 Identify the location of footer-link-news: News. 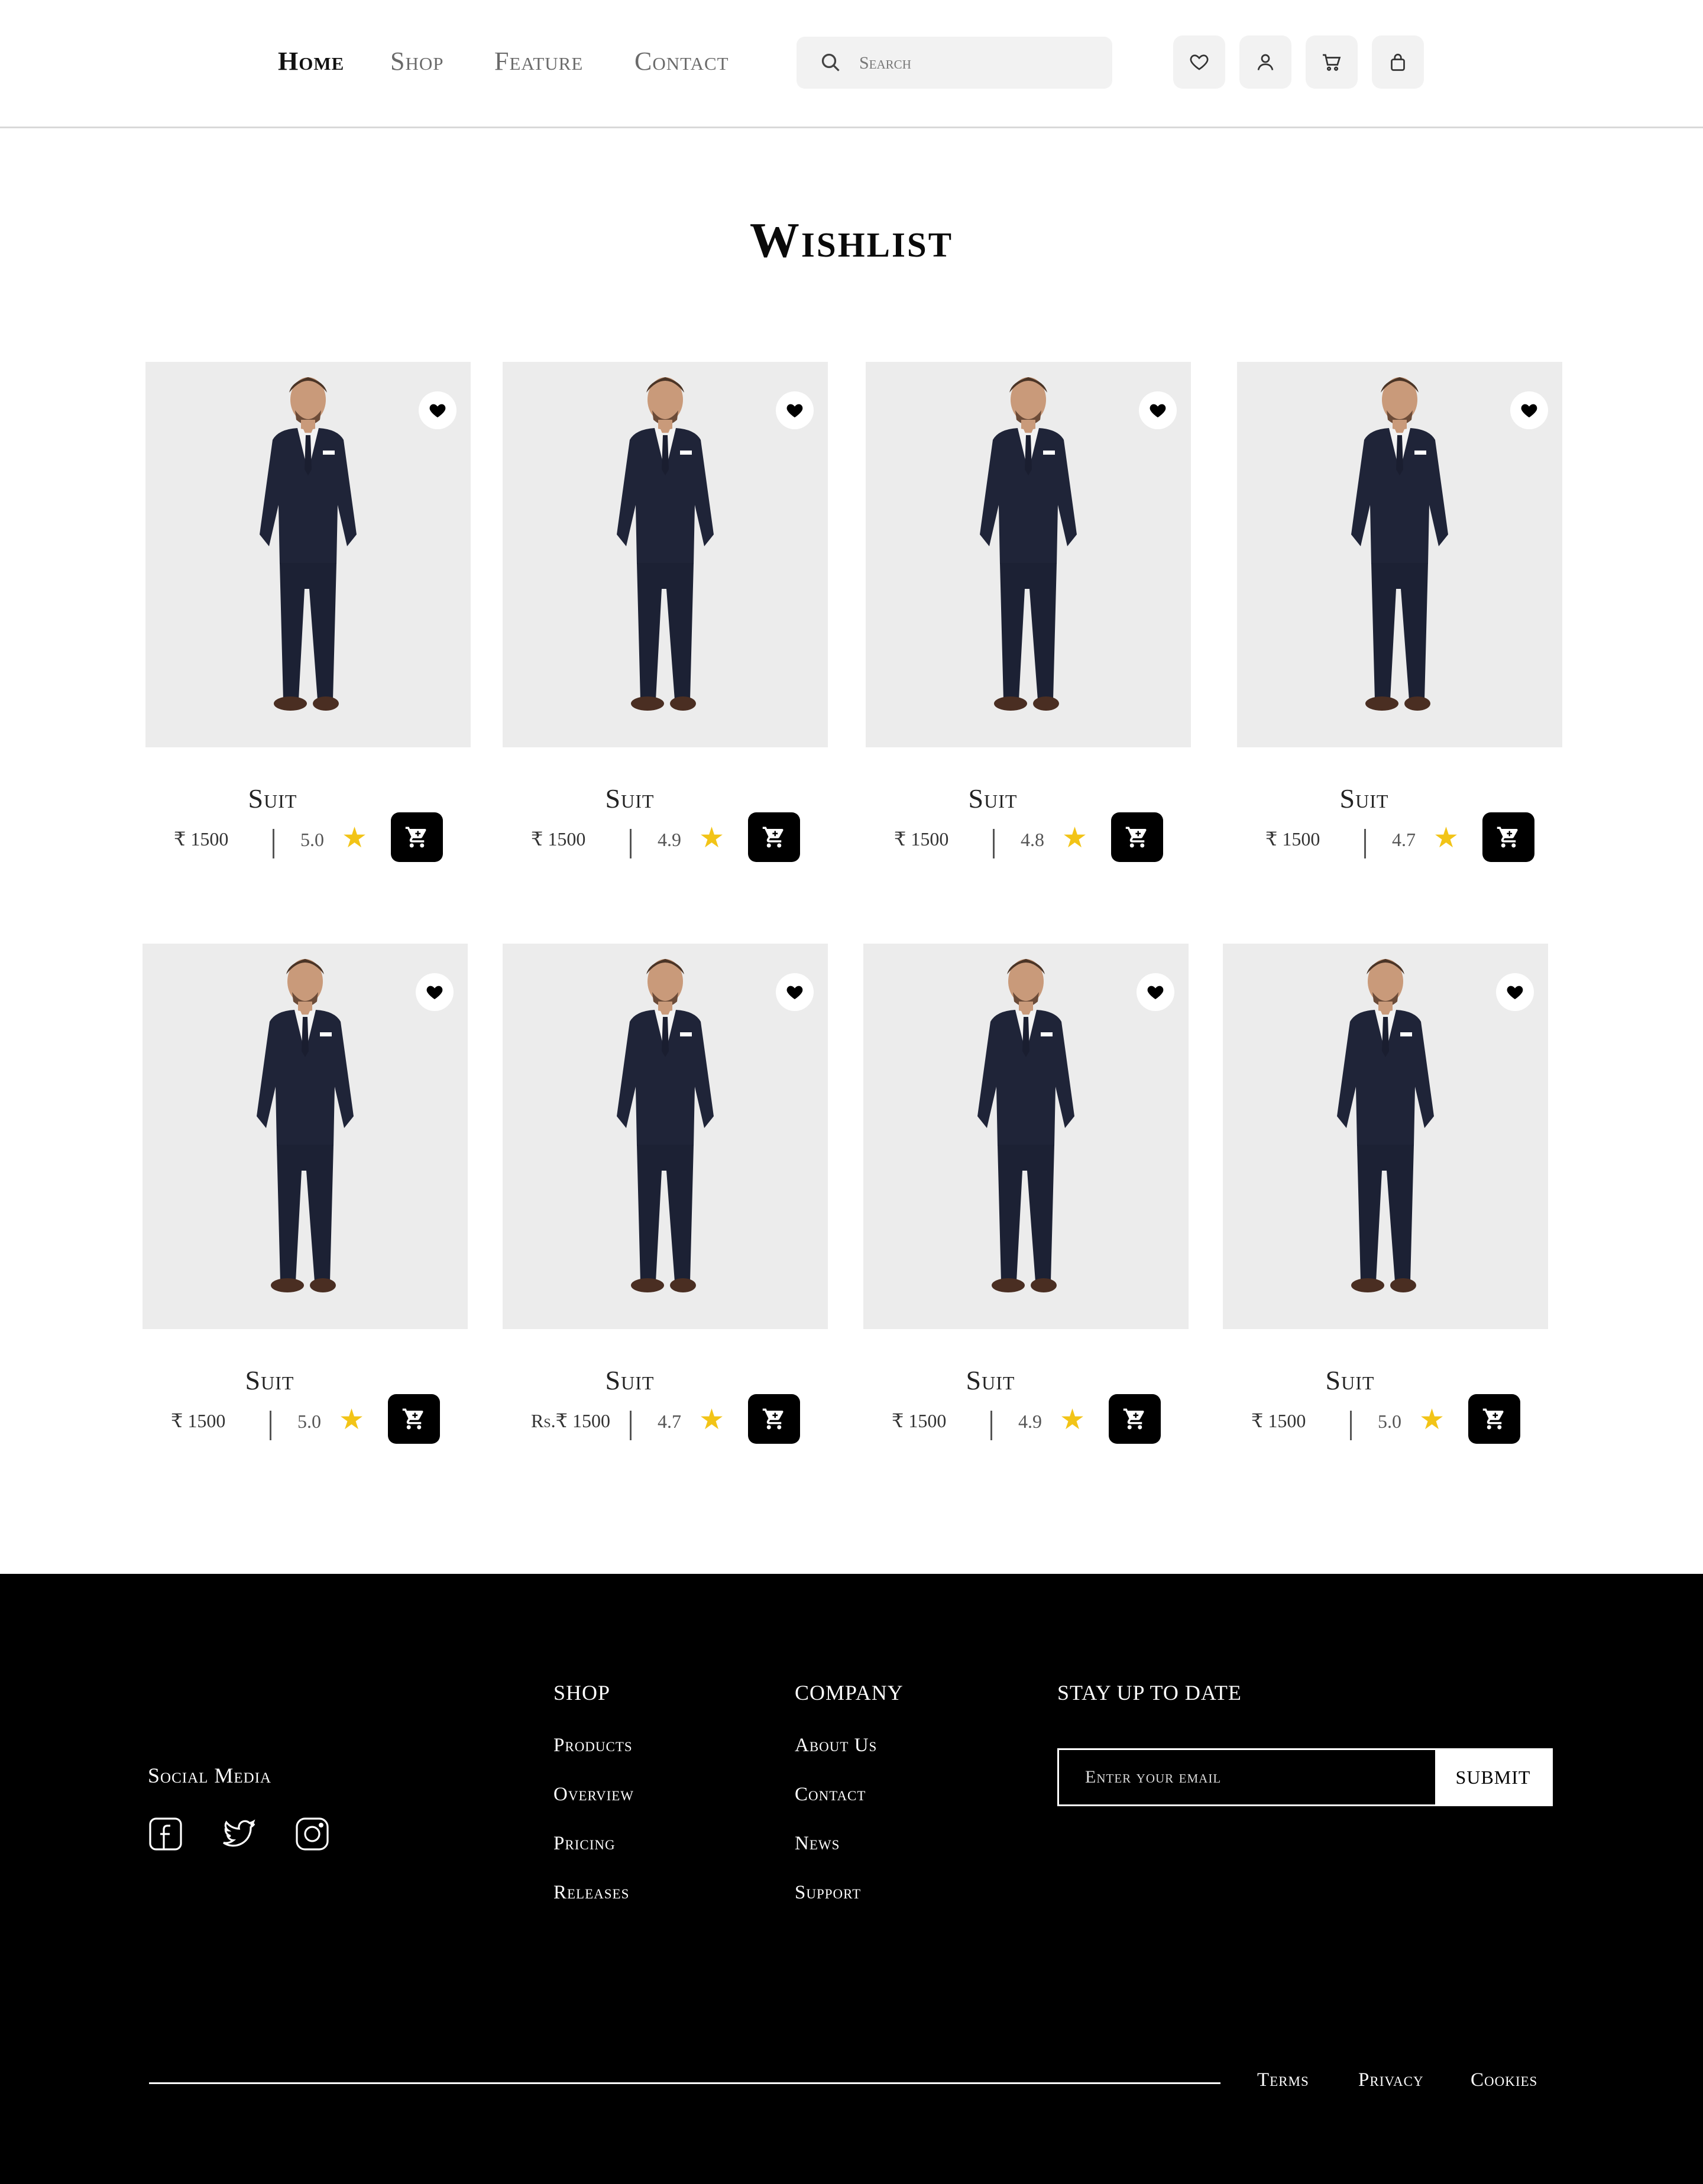
(817, 1844).